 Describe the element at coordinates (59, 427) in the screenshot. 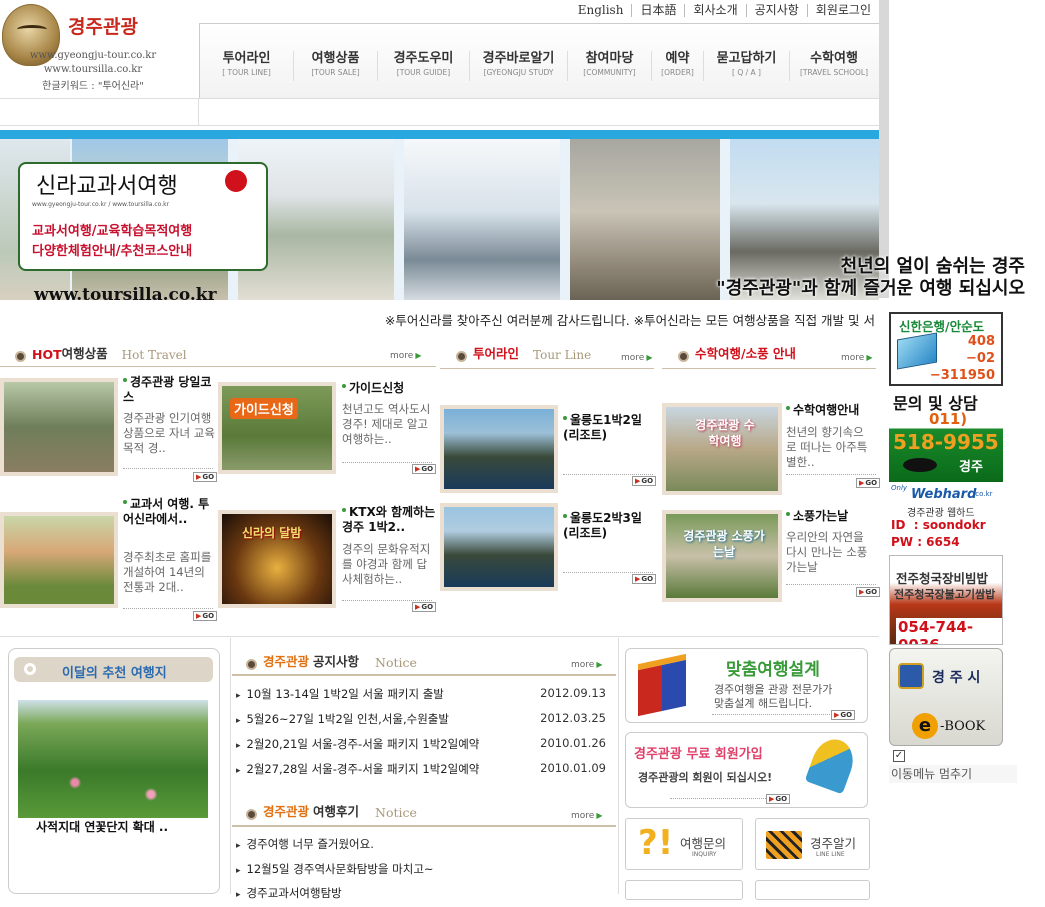

I see `product-thumb-daytrip` at that location.